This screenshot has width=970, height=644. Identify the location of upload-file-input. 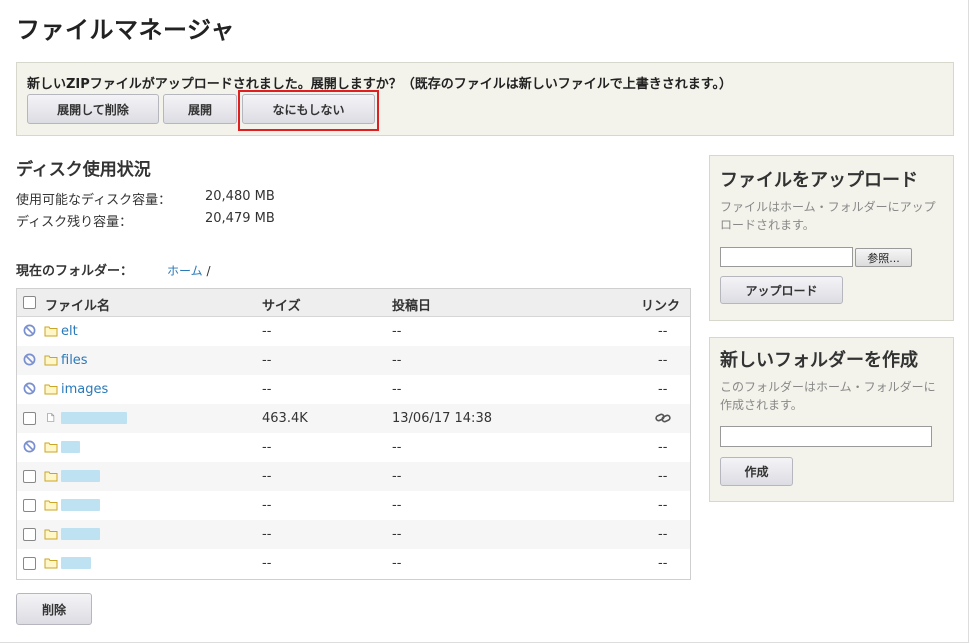
(786, 257).